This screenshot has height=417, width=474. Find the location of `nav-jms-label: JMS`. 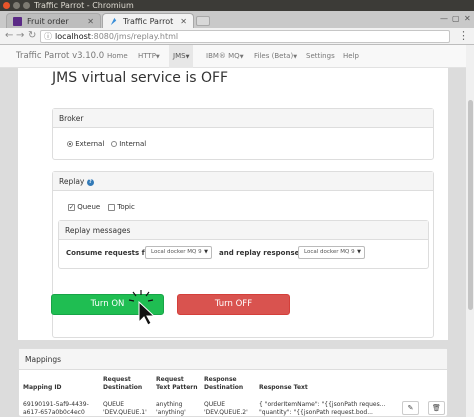

nav-jms-label: JMS is located at coordinates (179, 56).